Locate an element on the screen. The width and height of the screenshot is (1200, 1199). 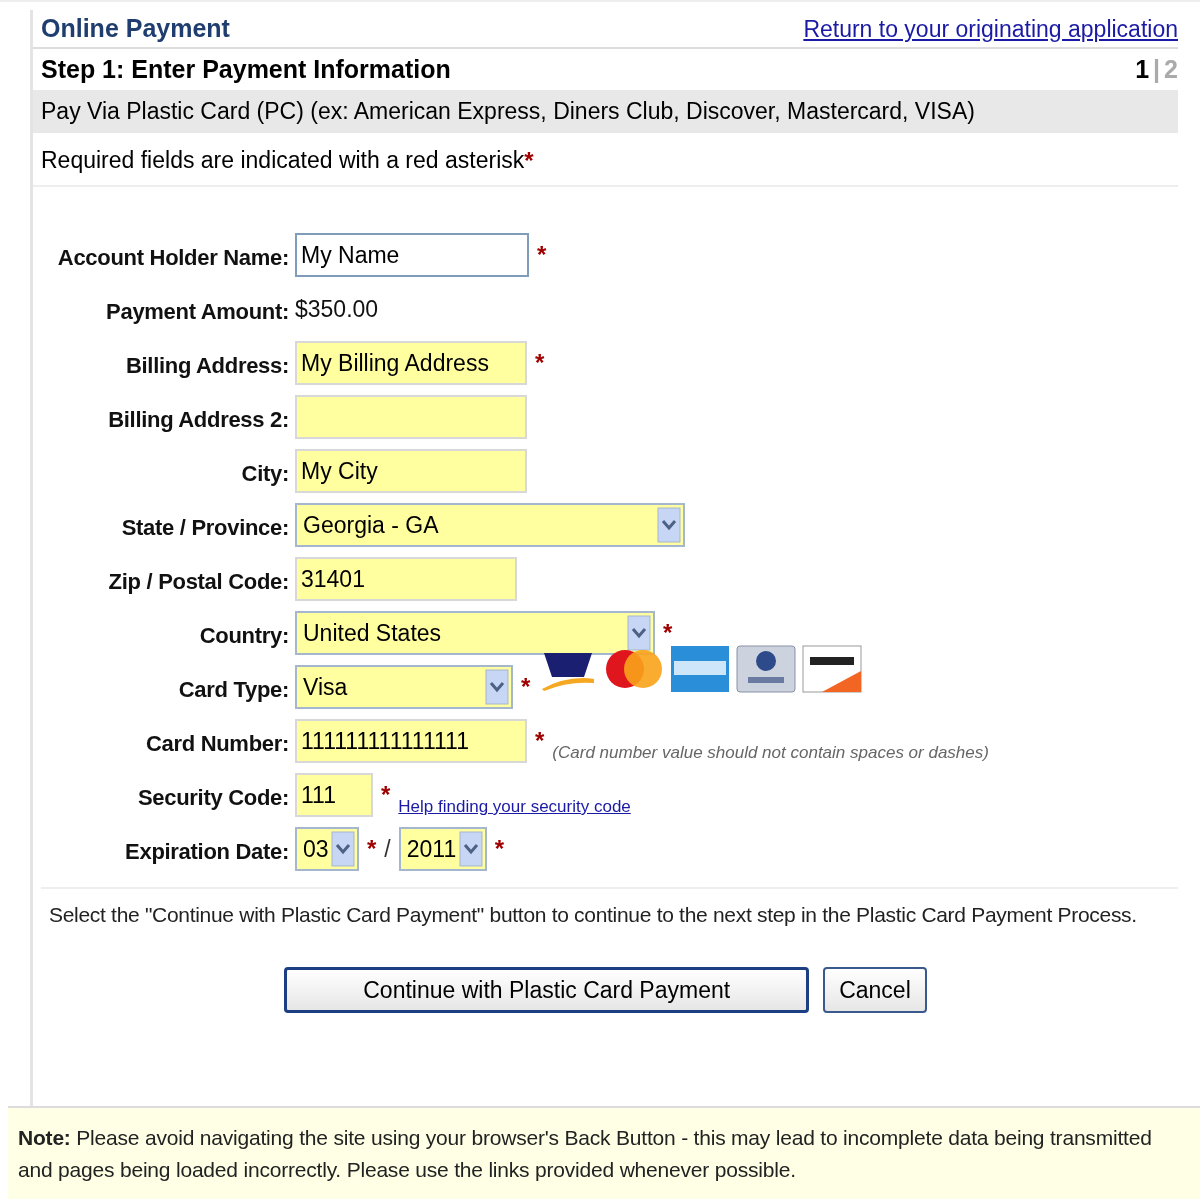
field-label: Payment Amount: is located at coordinates (197, 312).